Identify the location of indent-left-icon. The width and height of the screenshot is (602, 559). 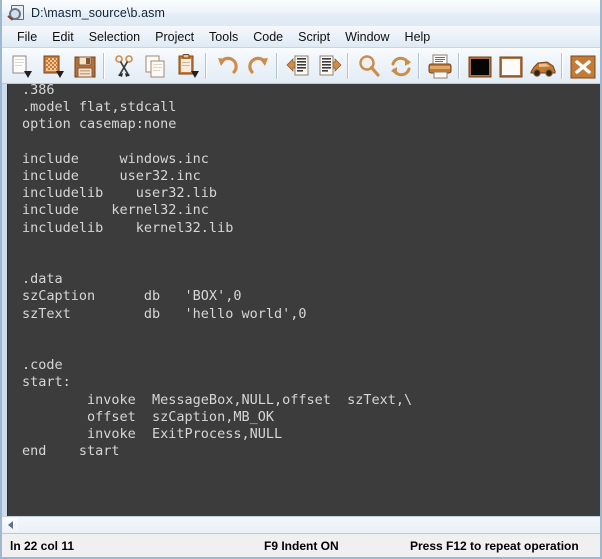
(297, 65).